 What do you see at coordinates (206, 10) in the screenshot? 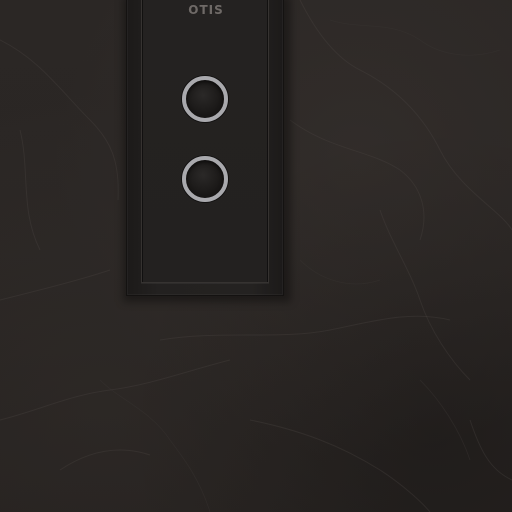
I see `brand-label: OTIS` at bounding box center [206, 10].